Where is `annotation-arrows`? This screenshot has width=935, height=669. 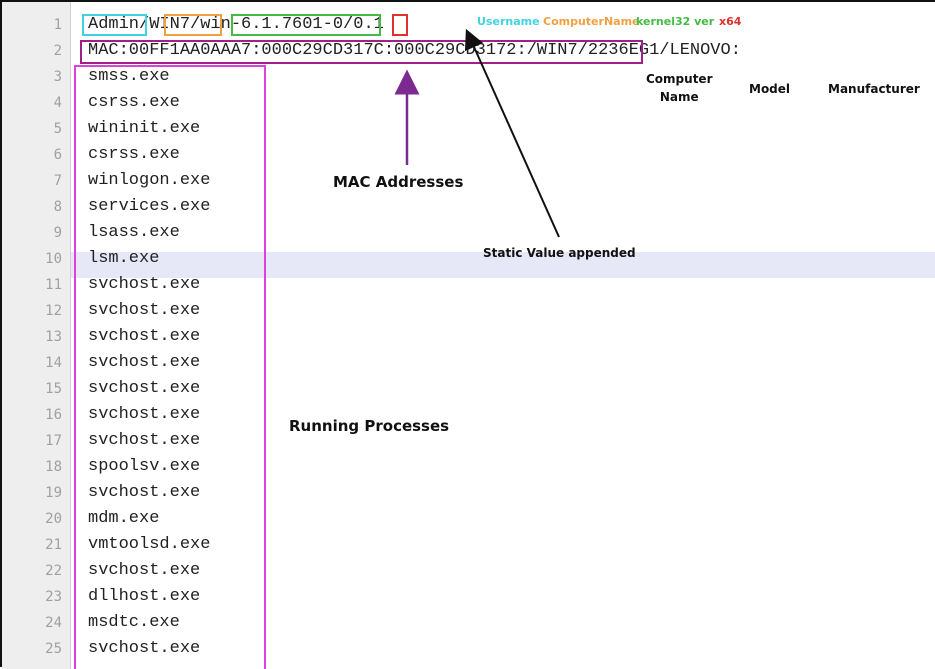 annotation-arrows is located at coordinates (477, 133).